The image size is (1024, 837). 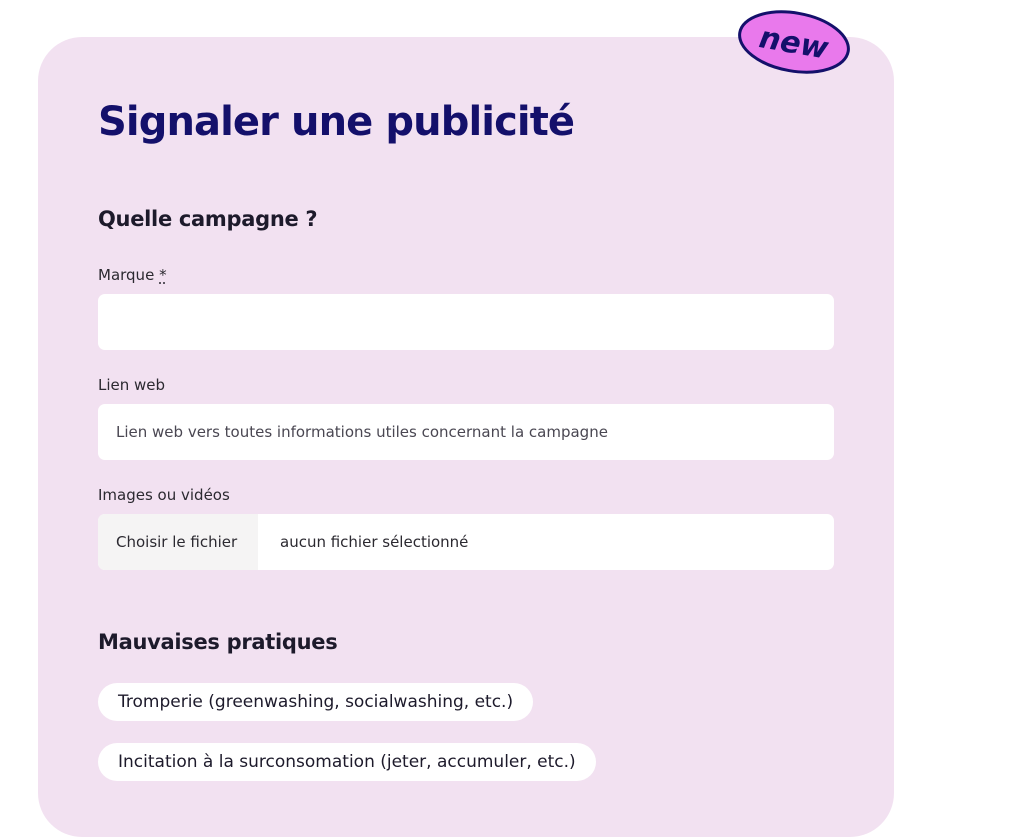 What do you see at coordinates (466, 322) in the screenshot?
I see `brand-input` at bounding box center [466, 322].